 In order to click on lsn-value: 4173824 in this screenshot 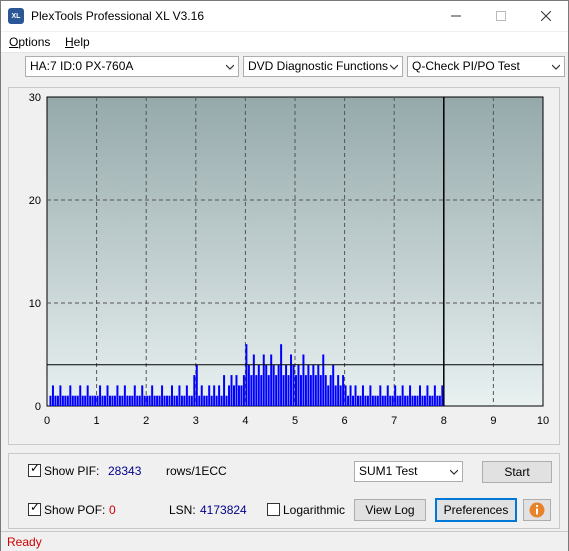, I will do `click(223, 510)`.